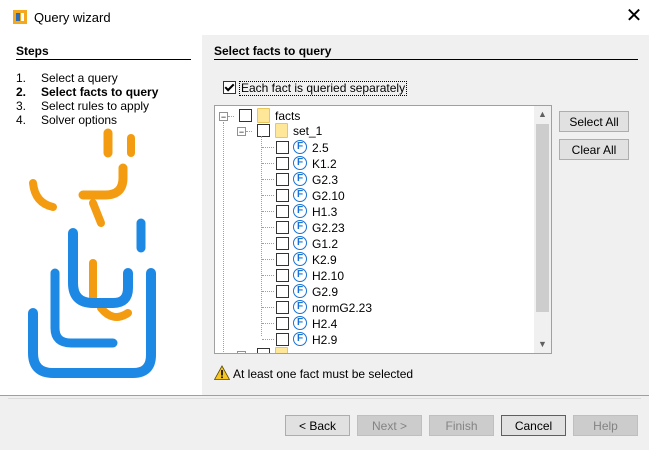 The image size is (649, 450). Describe the element at coordinates (20, 17) in the screenshot. I see `app-icon` at that location.